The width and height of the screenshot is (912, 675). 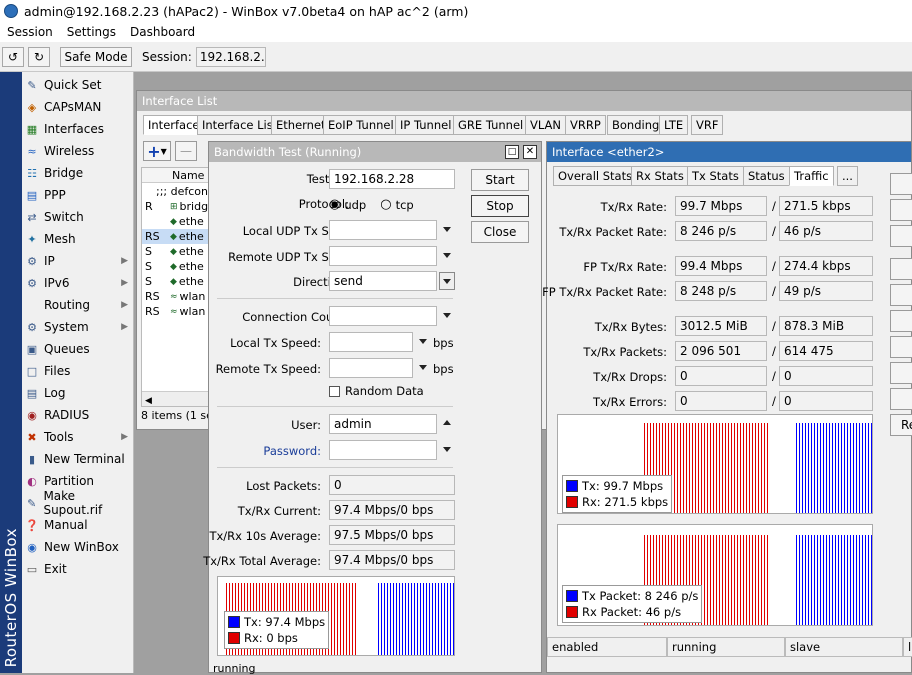 I want to click on user-field: admin, so click(x=383, y=424).